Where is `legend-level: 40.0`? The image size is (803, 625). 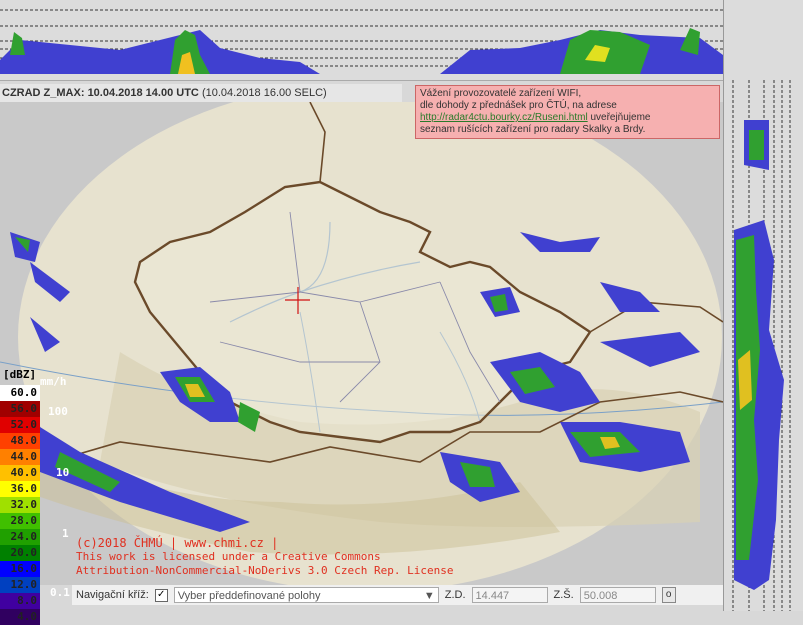
legend-level: 40.0 is located at coordinates (20, 473).